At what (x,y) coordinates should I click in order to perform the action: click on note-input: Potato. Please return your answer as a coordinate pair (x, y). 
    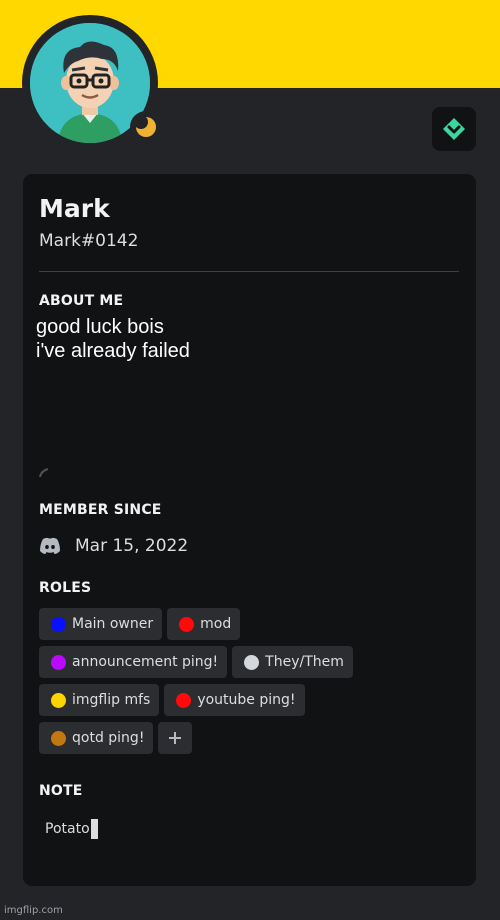
    Looking at the image, I should click on (249, 829).